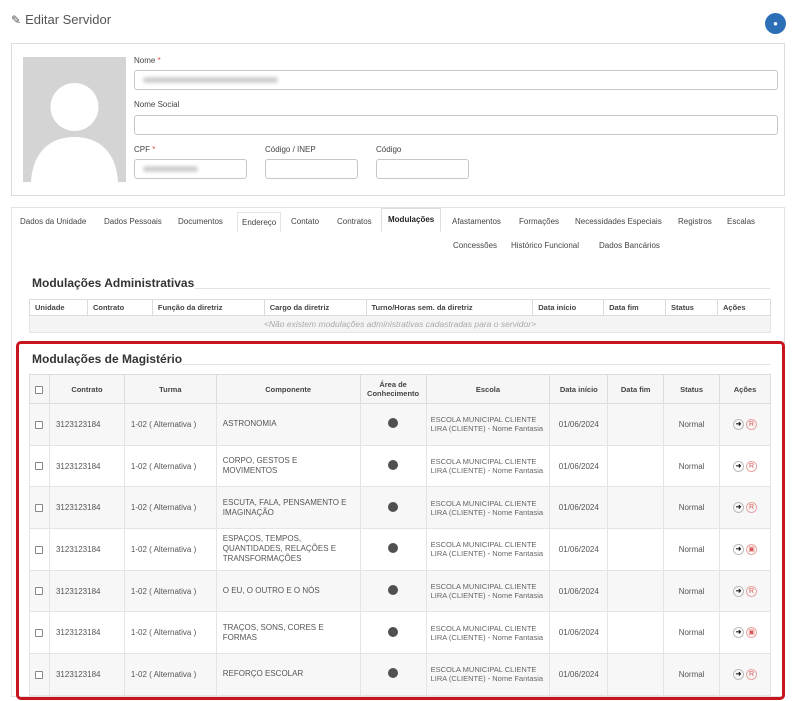  Describe the element at coordinates (208, 307) in the screenshot. I see `admin-col-funcao: Função da diretriz` at that location.